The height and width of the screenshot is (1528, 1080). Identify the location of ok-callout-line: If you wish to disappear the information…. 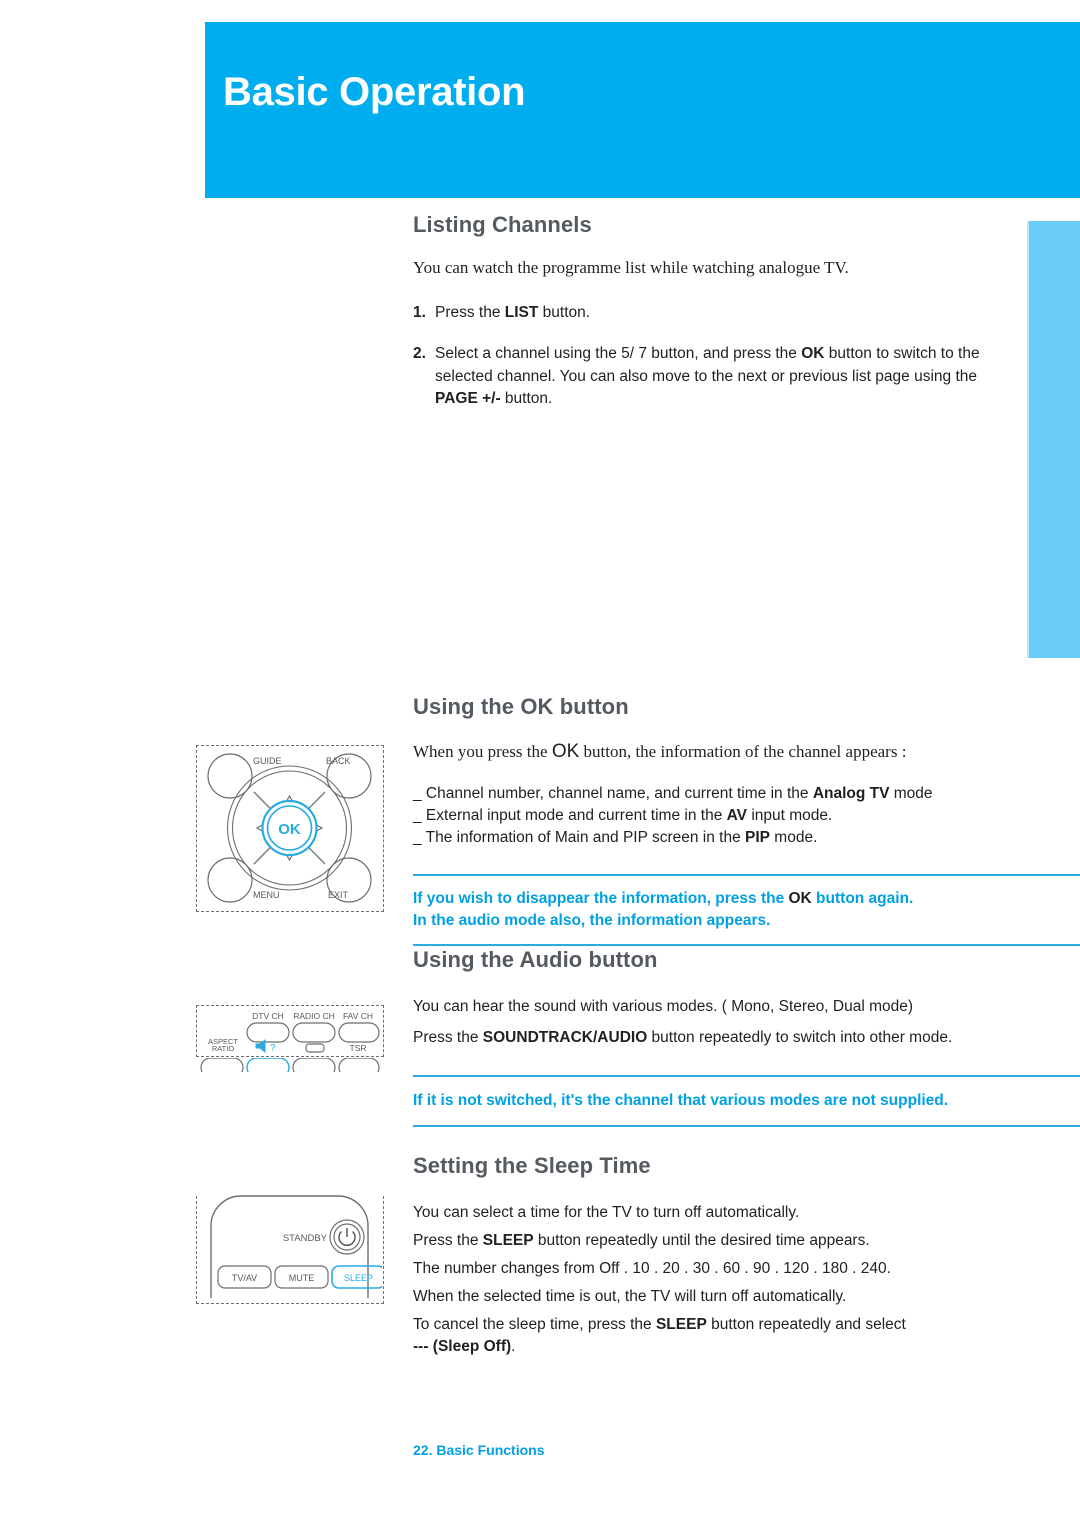
(746, 899).